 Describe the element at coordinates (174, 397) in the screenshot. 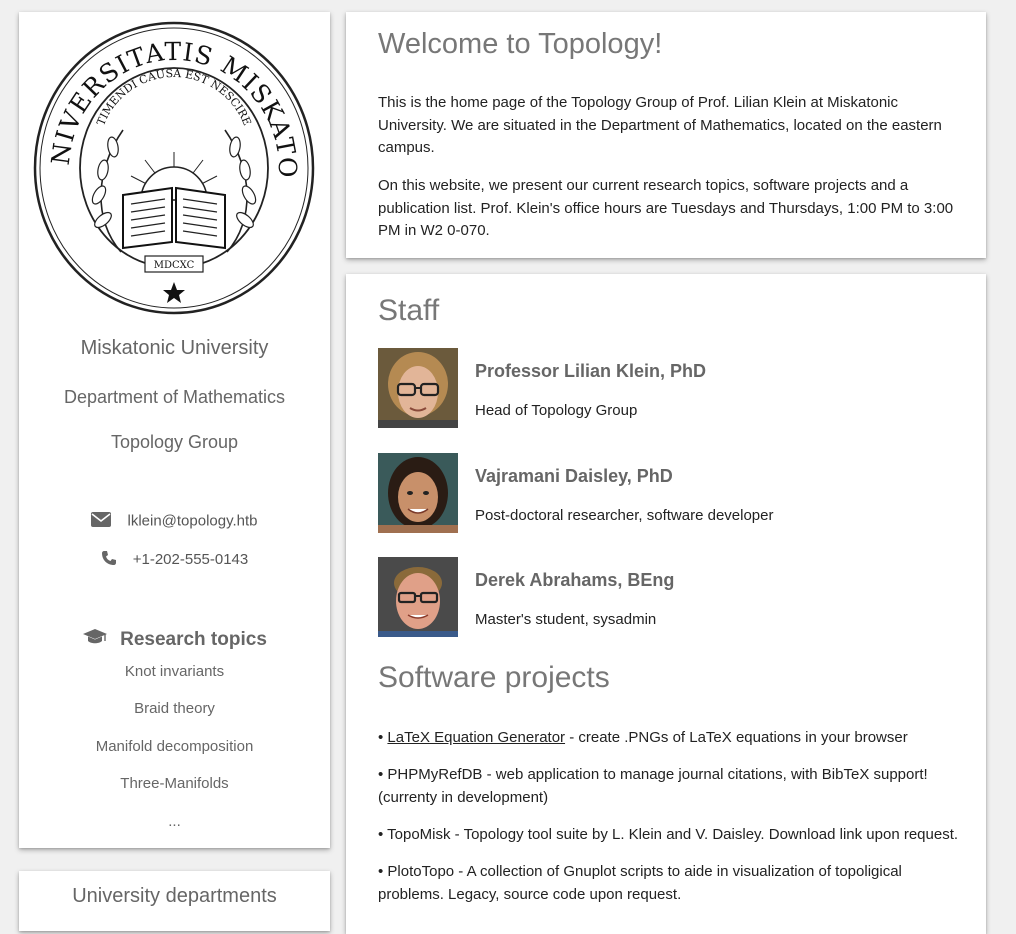

I see `department-name: Department of Mathematics` at that location.